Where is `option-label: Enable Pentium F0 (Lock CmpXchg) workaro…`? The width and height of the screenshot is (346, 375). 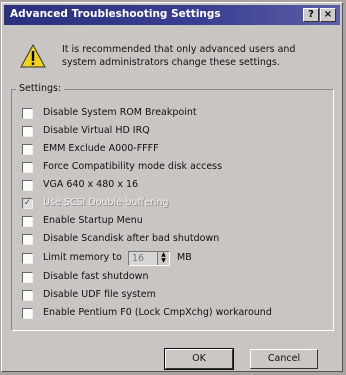
option-label: Enable Pentium F0 (Lock CmpXchg) workaro… is located at coordinates (157, 312).